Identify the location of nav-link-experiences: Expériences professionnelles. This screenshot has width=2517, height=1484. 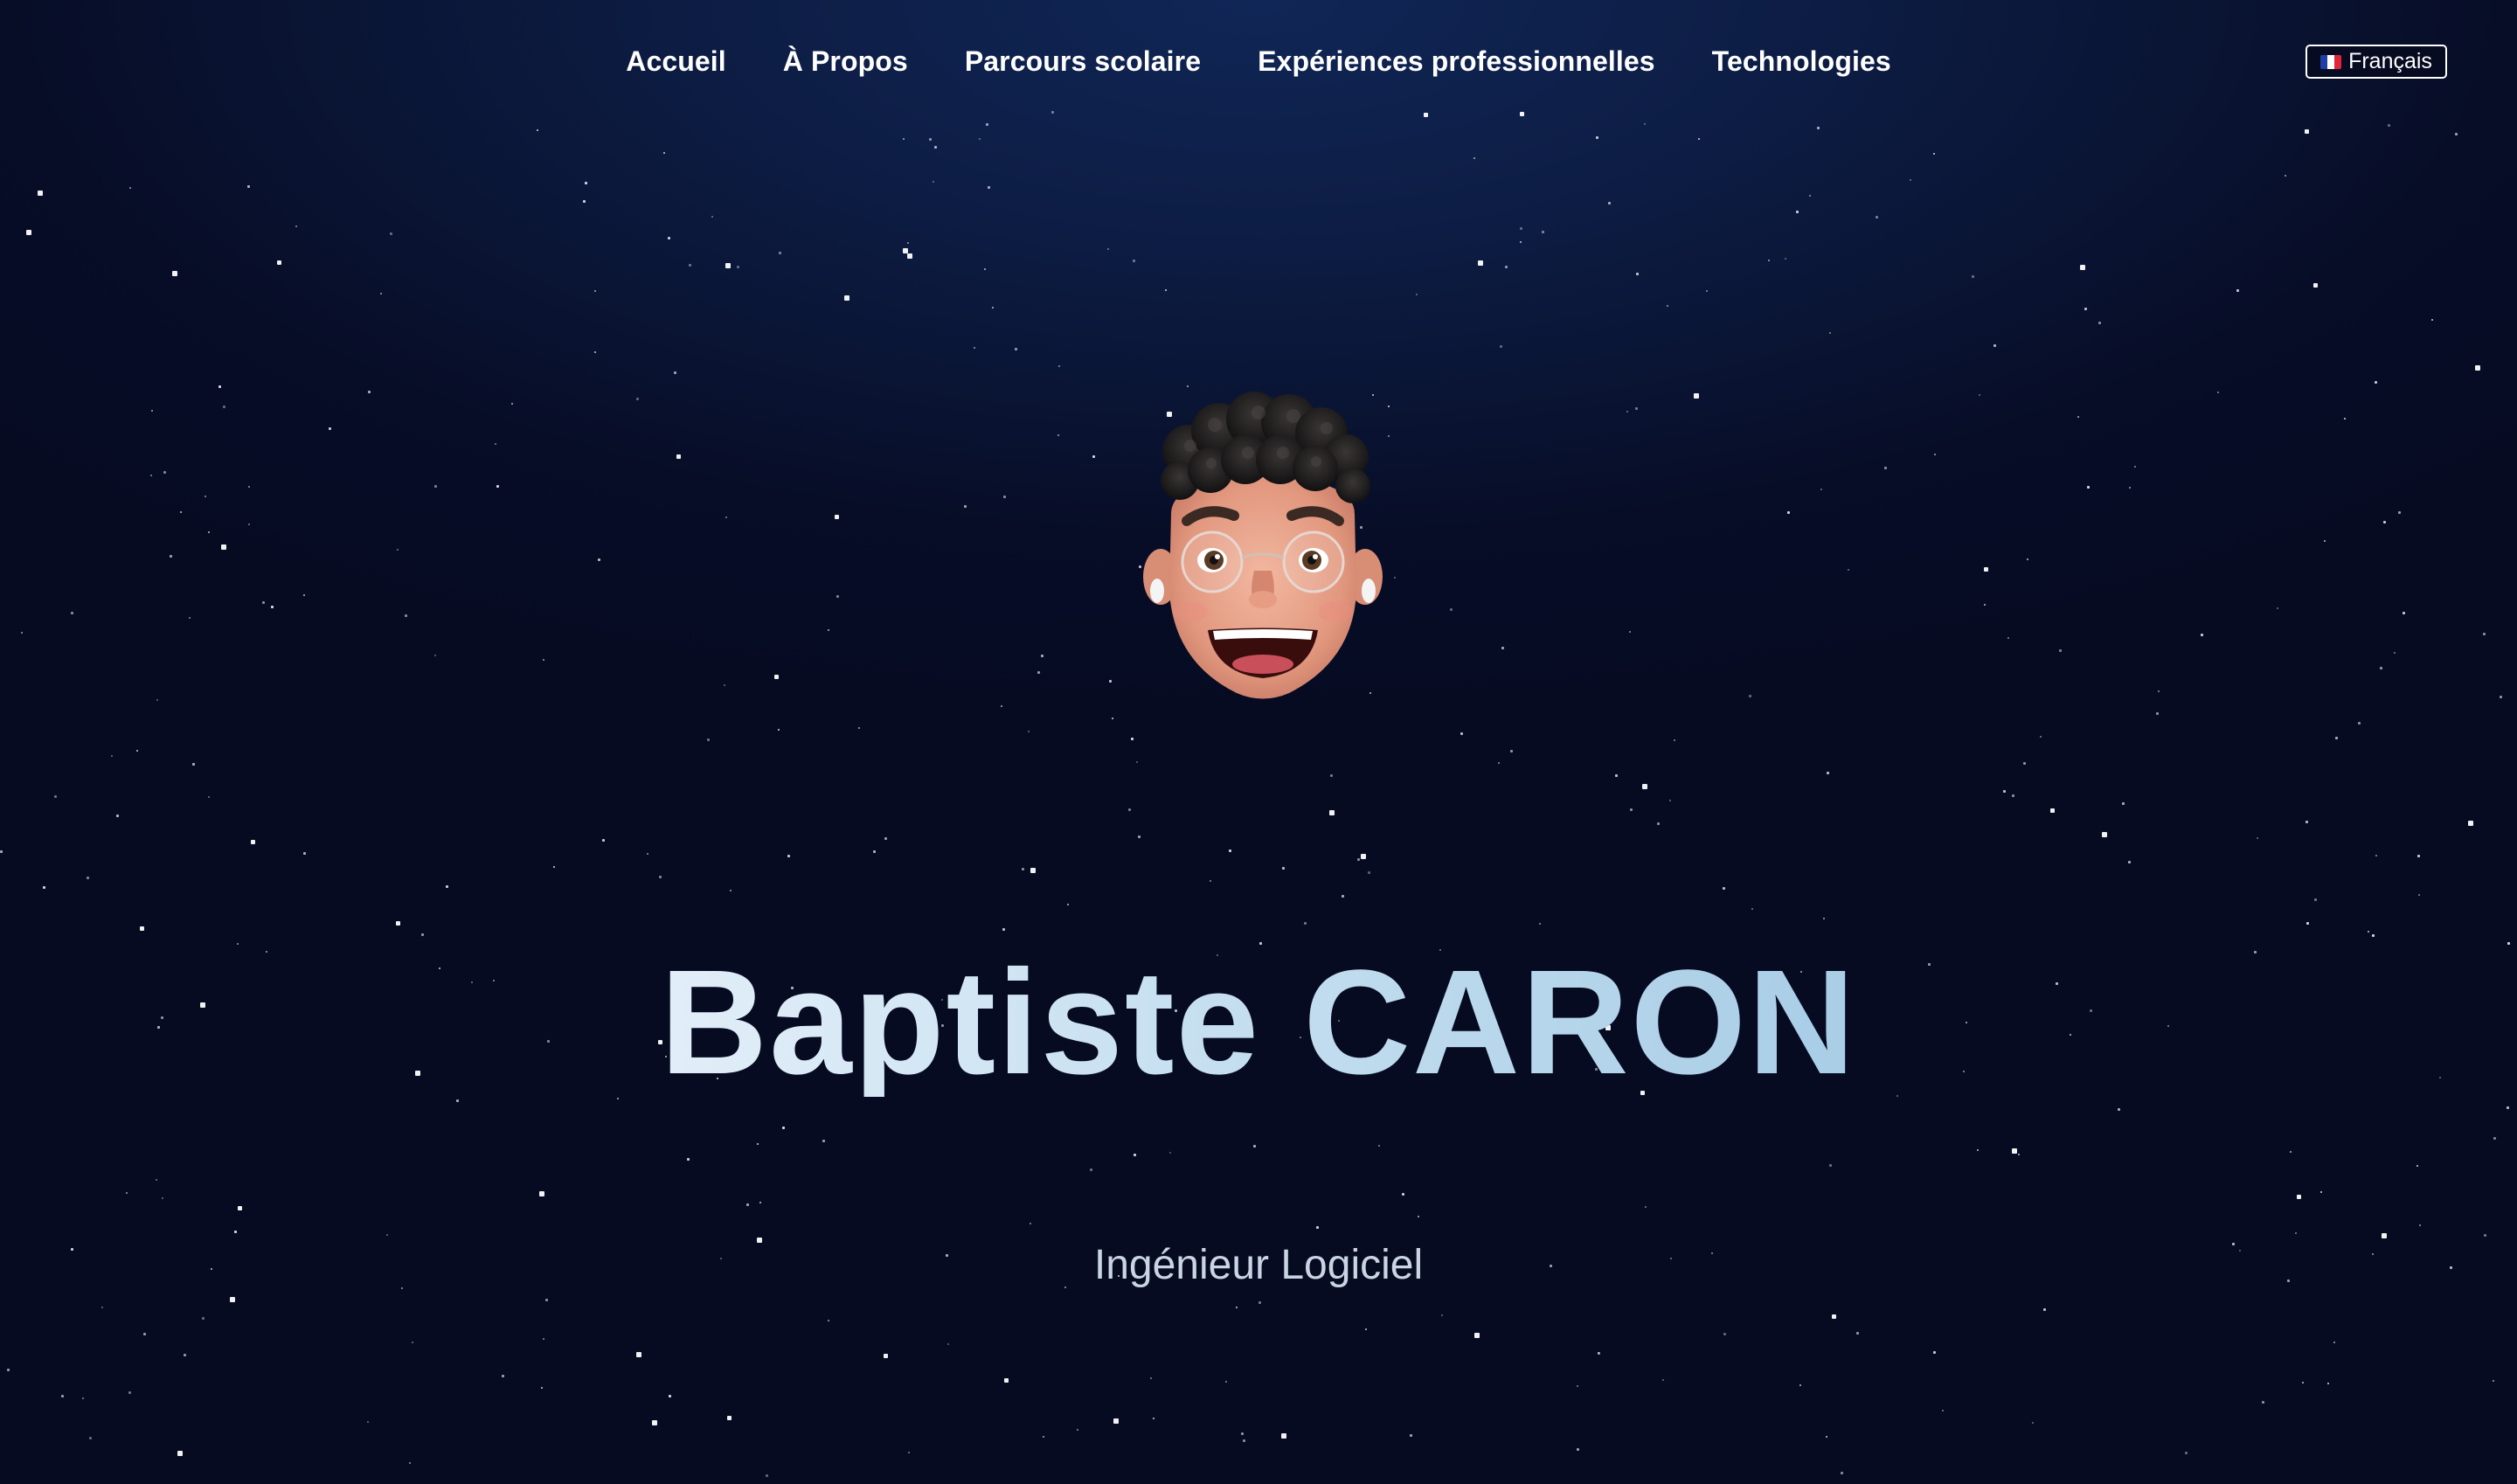
(1456, 61).